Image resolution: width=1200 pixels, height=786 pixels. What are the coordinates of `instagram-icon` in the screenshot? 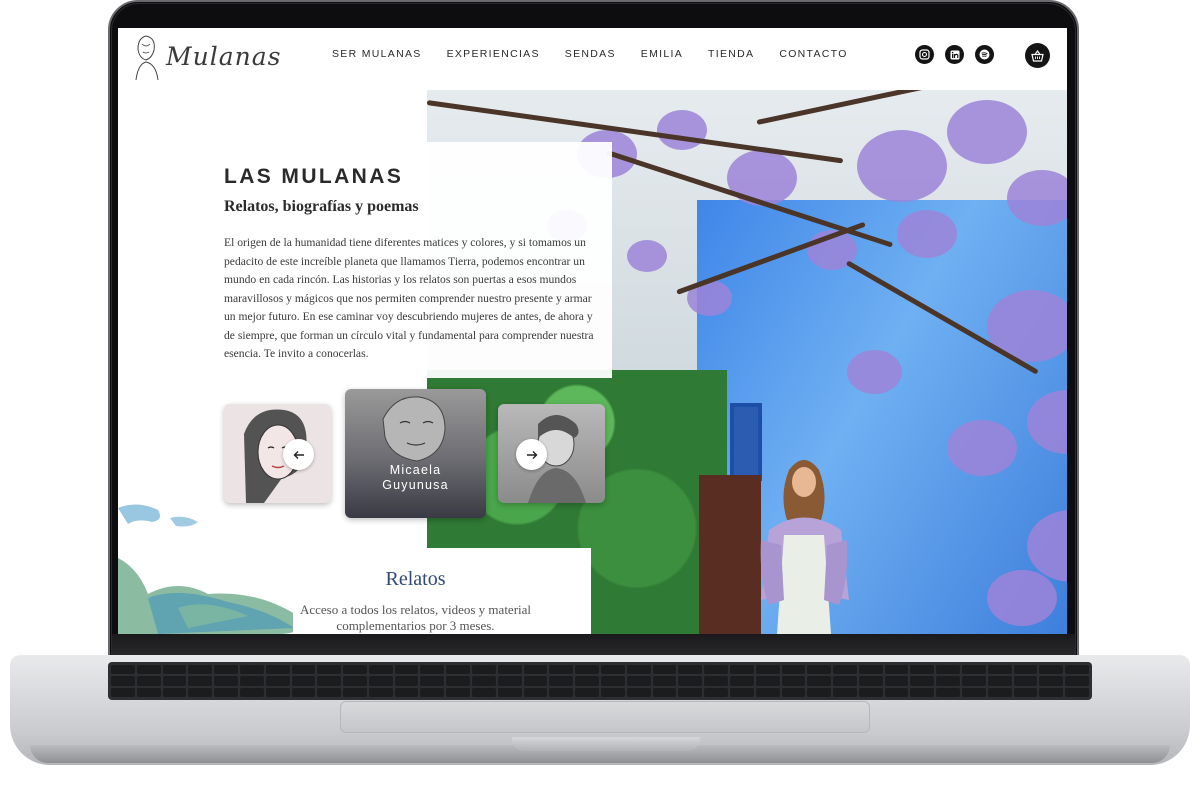 It's located at (924, 54).